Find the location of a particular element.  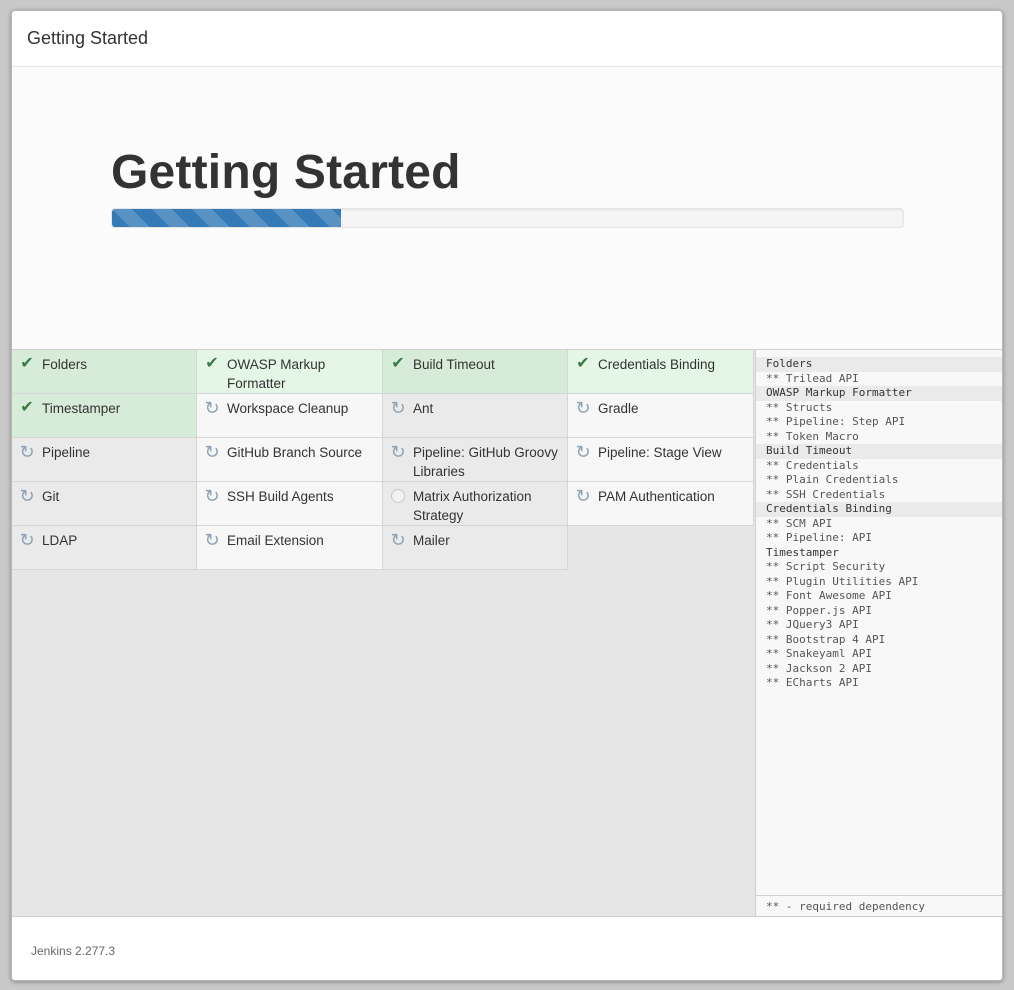

plugin-item: ↻ Gradle is located at coordinates (661, 416).